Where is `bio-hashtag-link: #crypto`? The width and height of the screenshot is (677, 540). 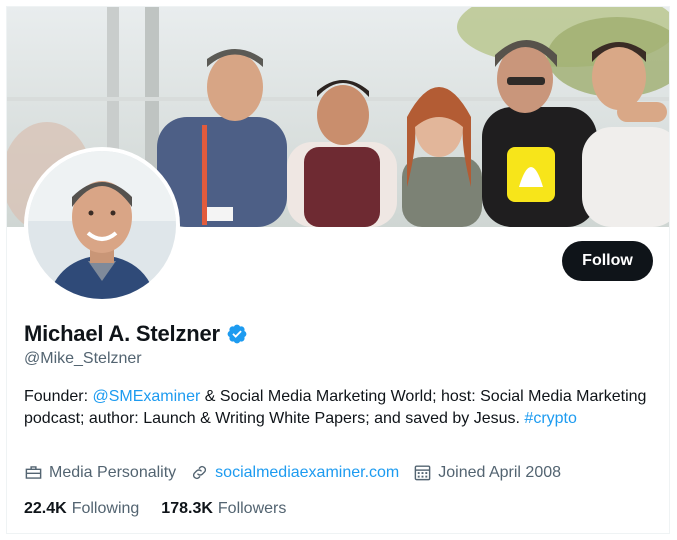 bio-hashtag-link: #crypto is located at coordinates (550, 418).